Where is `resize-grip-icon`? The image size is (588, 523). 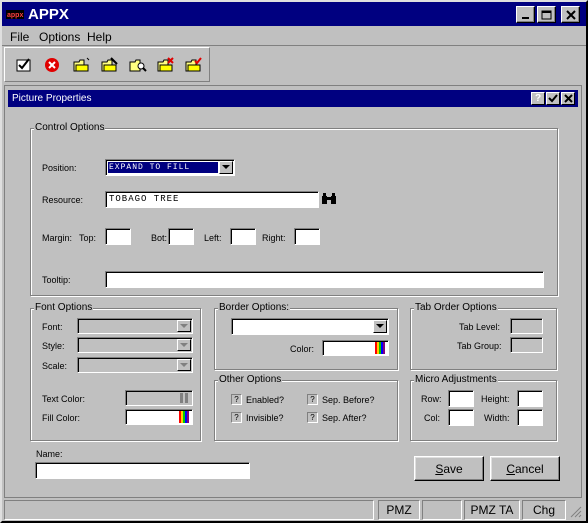
resize-grip-icon is located at coordinates (576, 512).